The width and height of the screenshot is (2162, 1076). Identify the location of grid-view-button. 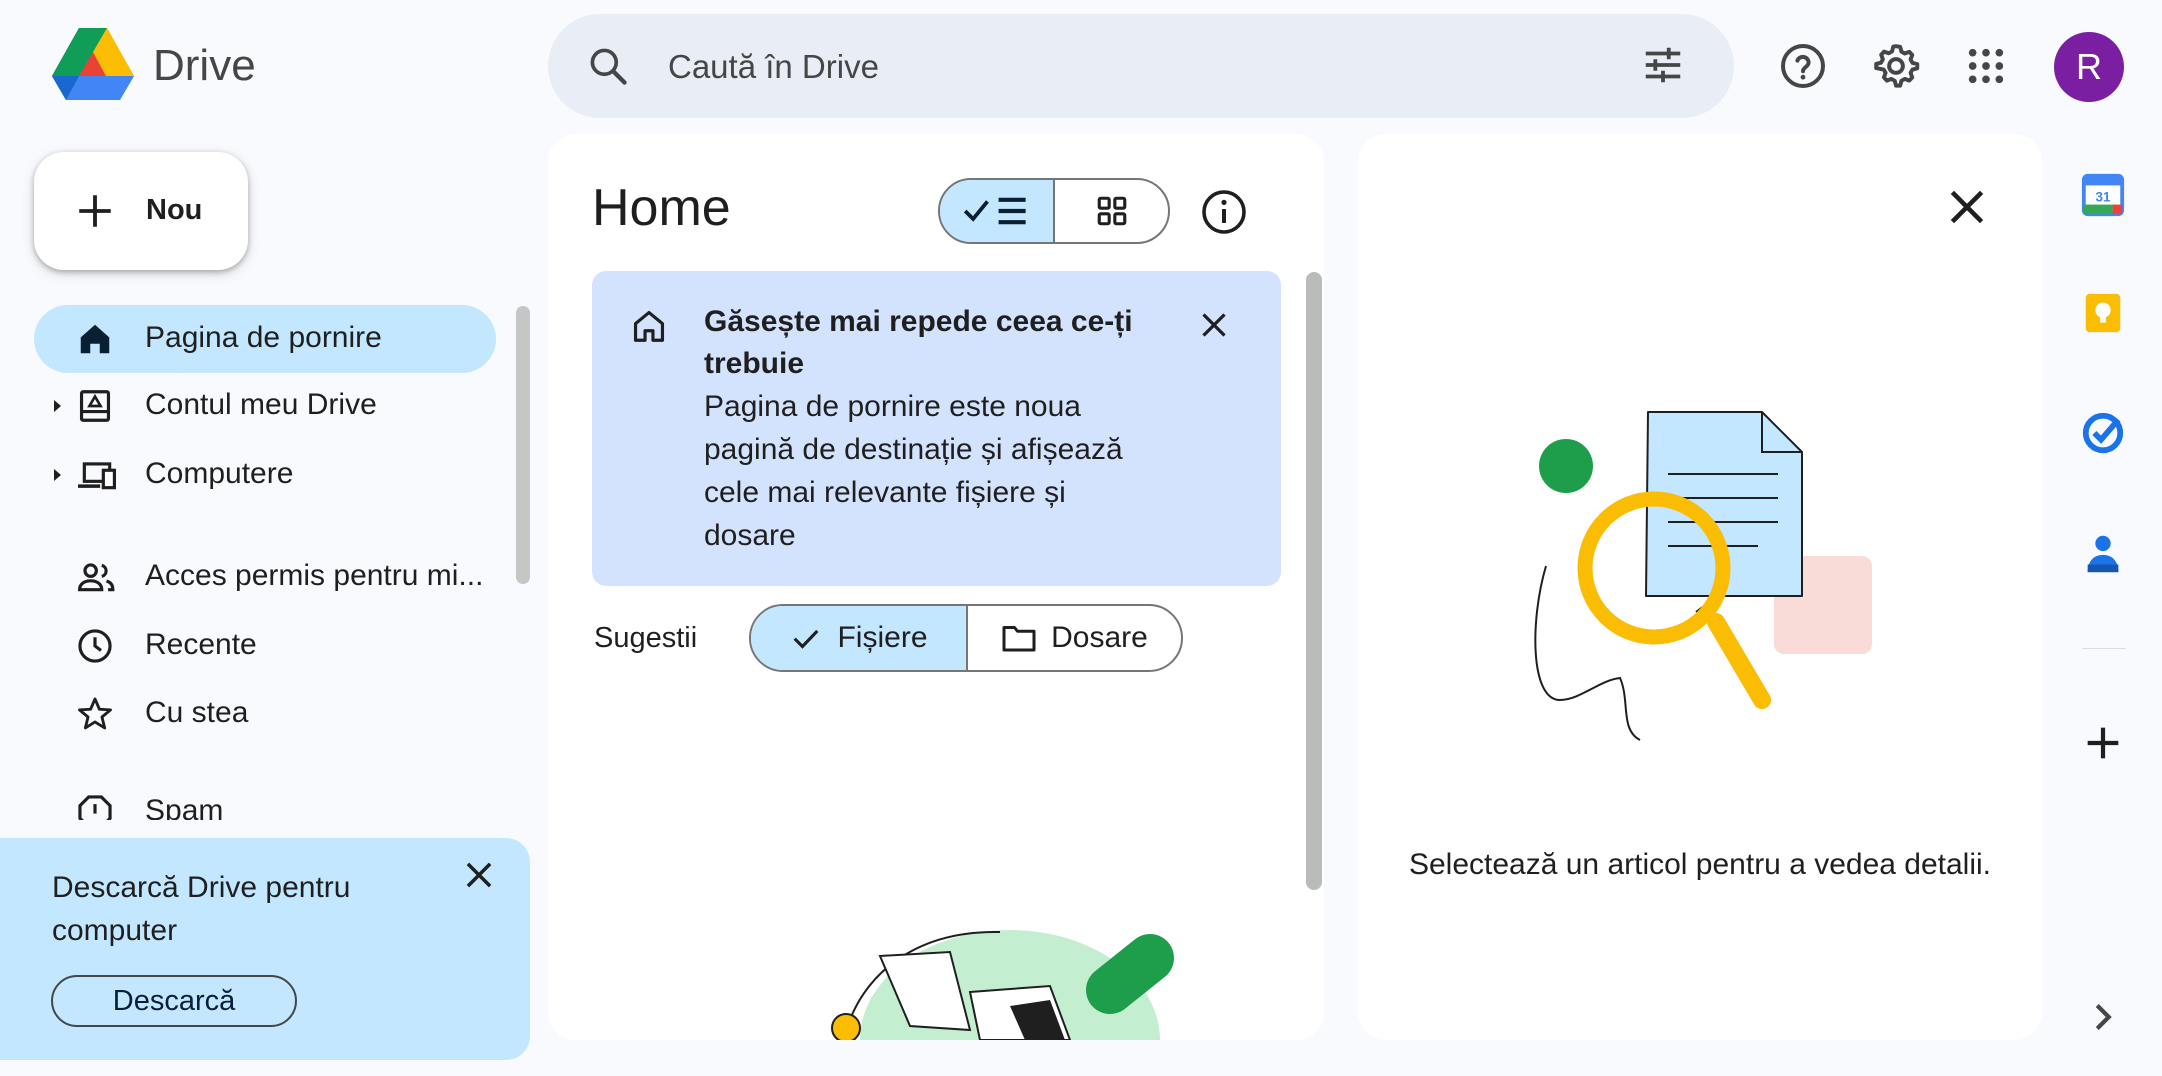
(1111, 211).